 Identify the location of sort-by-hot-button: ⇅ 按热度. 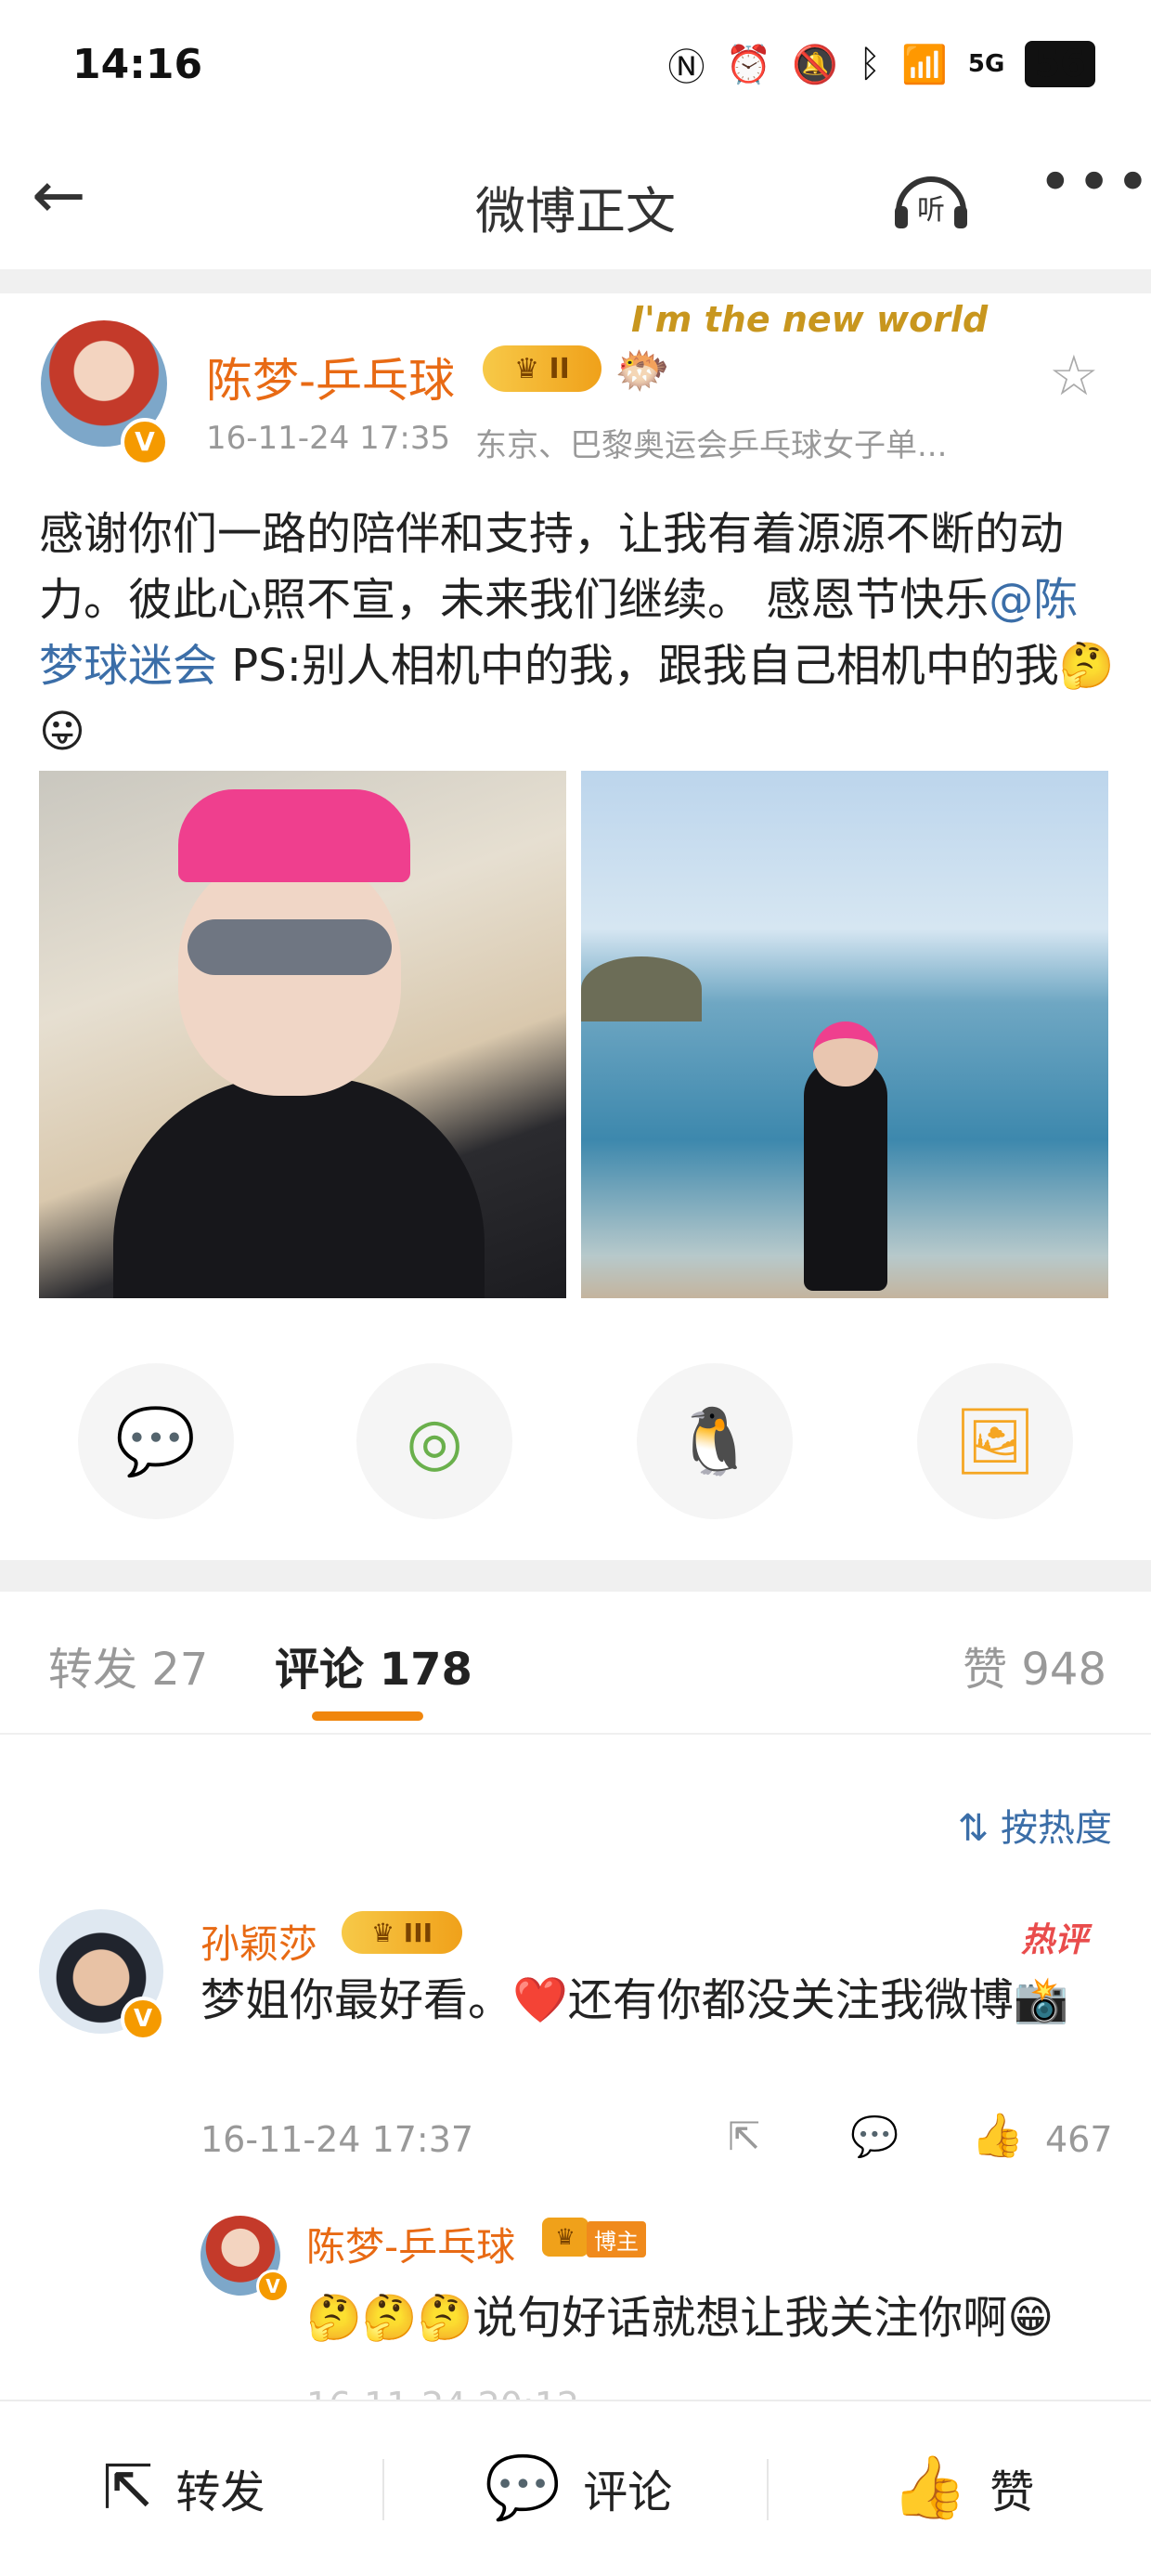
(1035, 1825).